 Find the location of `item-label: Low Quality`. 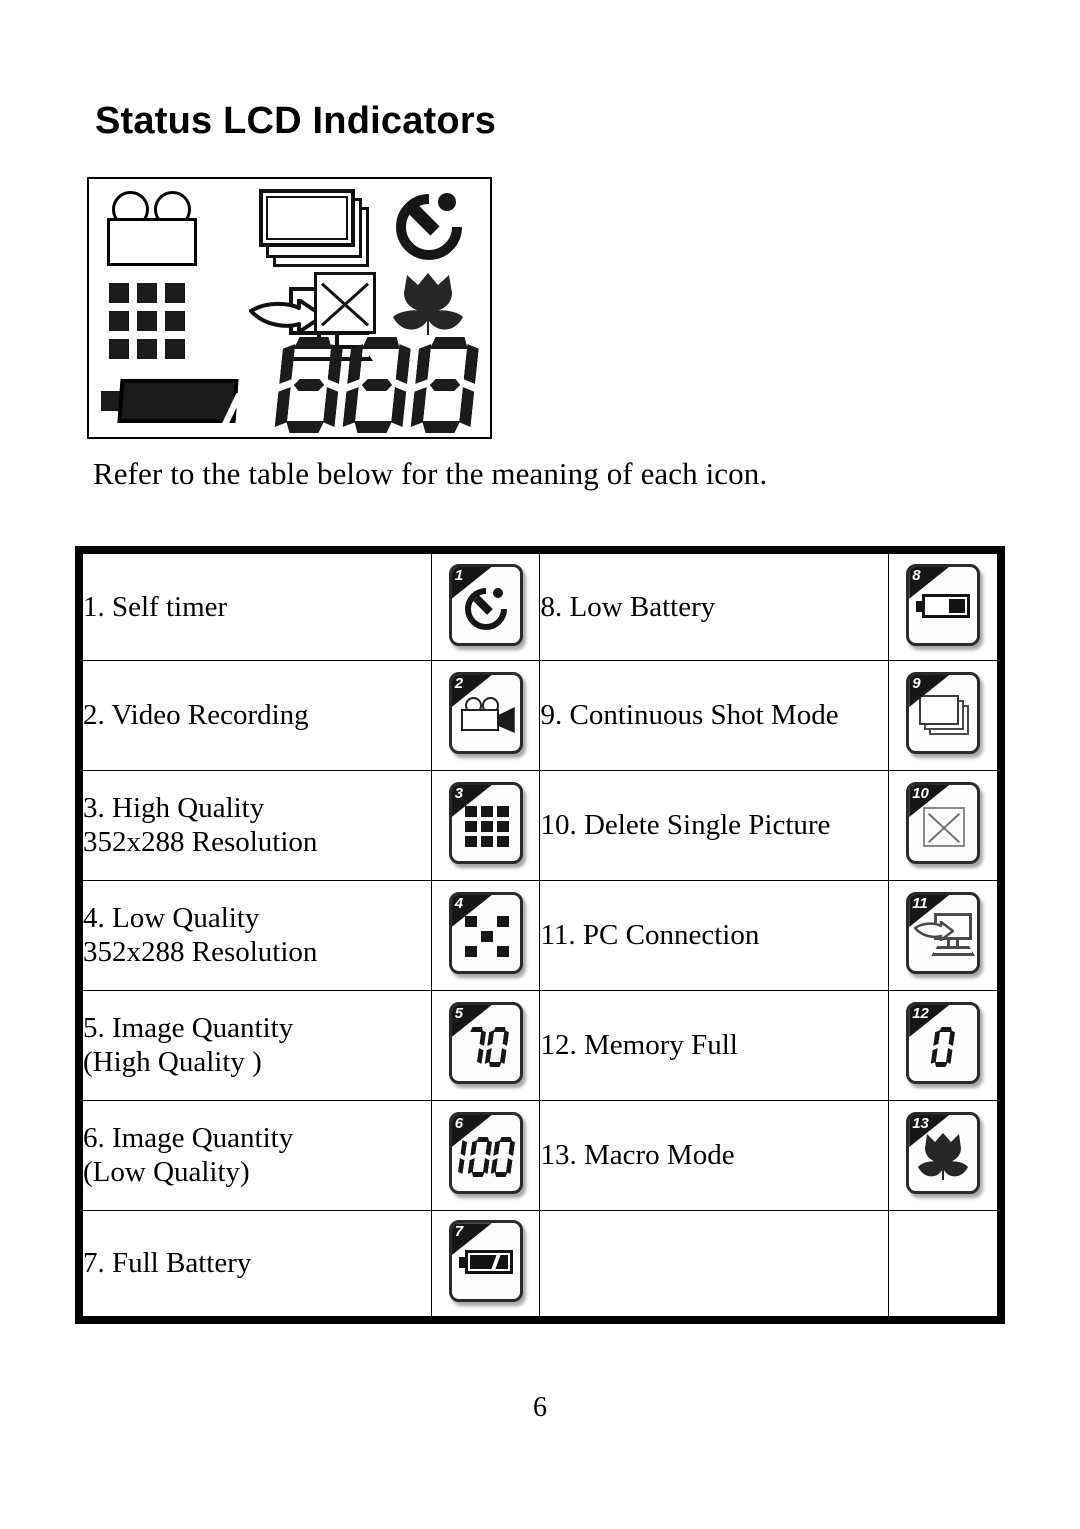

item-label: Low Quality is located at coordinates (186, 917).